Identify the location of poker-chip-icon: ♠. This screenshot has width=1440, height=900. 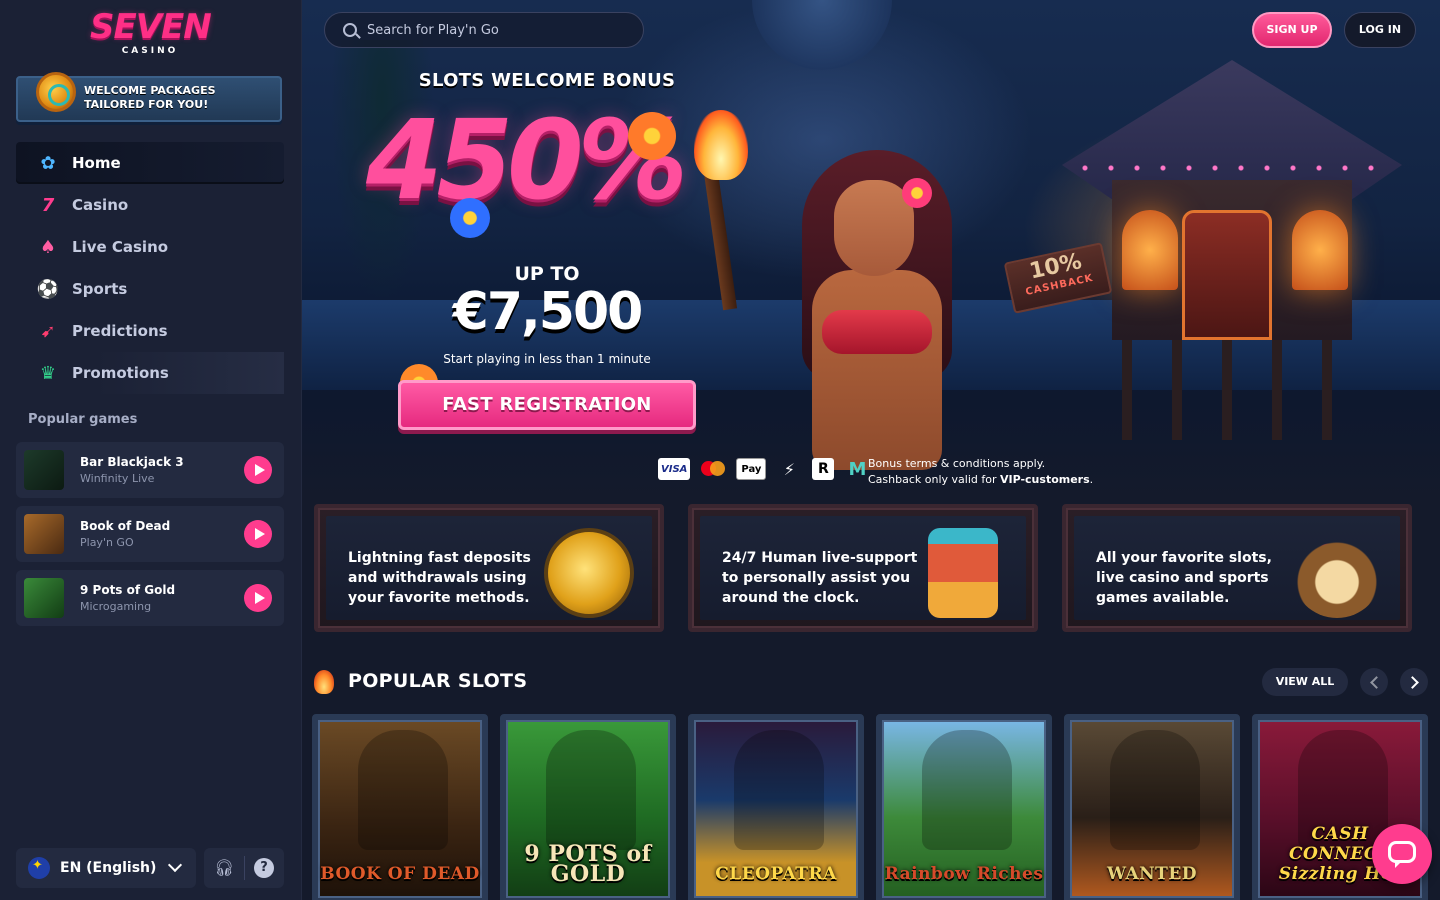
(48, 247).